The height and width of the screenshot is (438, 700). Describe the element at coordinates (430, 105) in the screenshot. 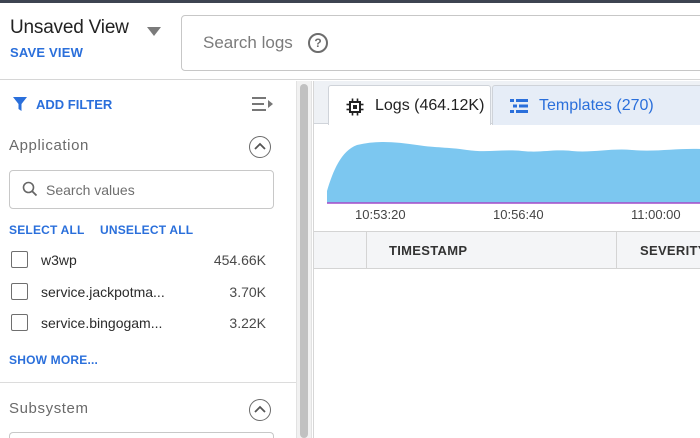

I see `tab-logs-label: Logs (464.12K)` at that location.